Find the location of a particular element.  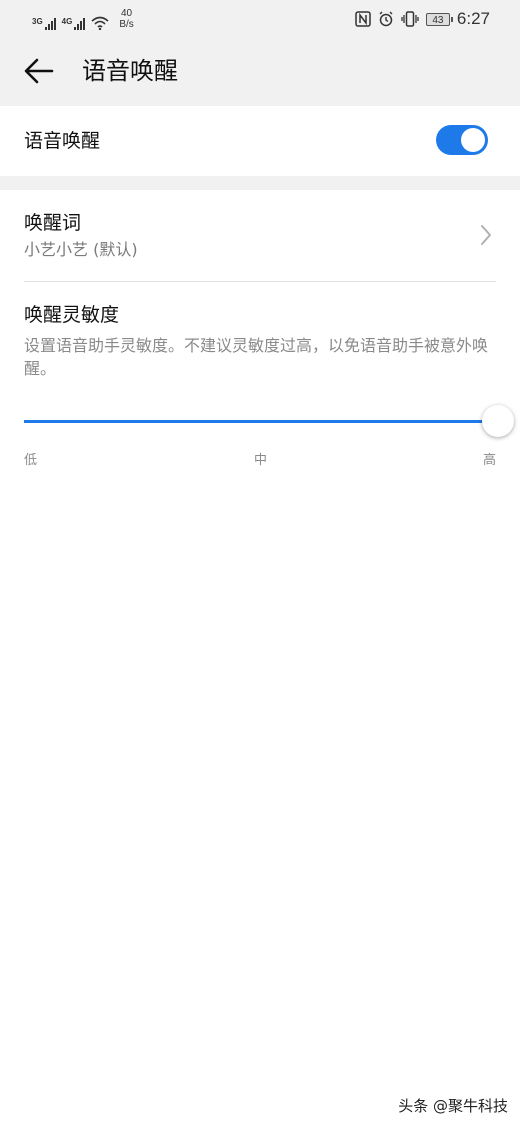

sensitivity-title: 唤醒灵敏度 is located at coordinates (72, 315).